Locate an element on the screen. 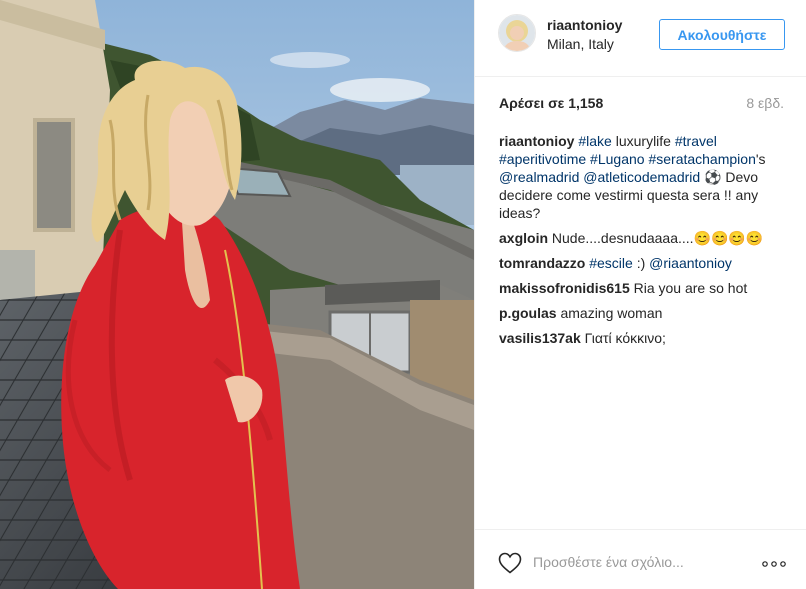 This screenshot has width=806, height=589. caption-text: 's is located at coordinates (760, 159).